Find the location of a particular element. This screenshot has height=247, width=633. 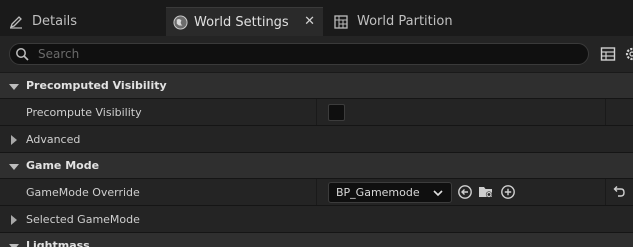

search-icon is located at coordinates (22, 54).